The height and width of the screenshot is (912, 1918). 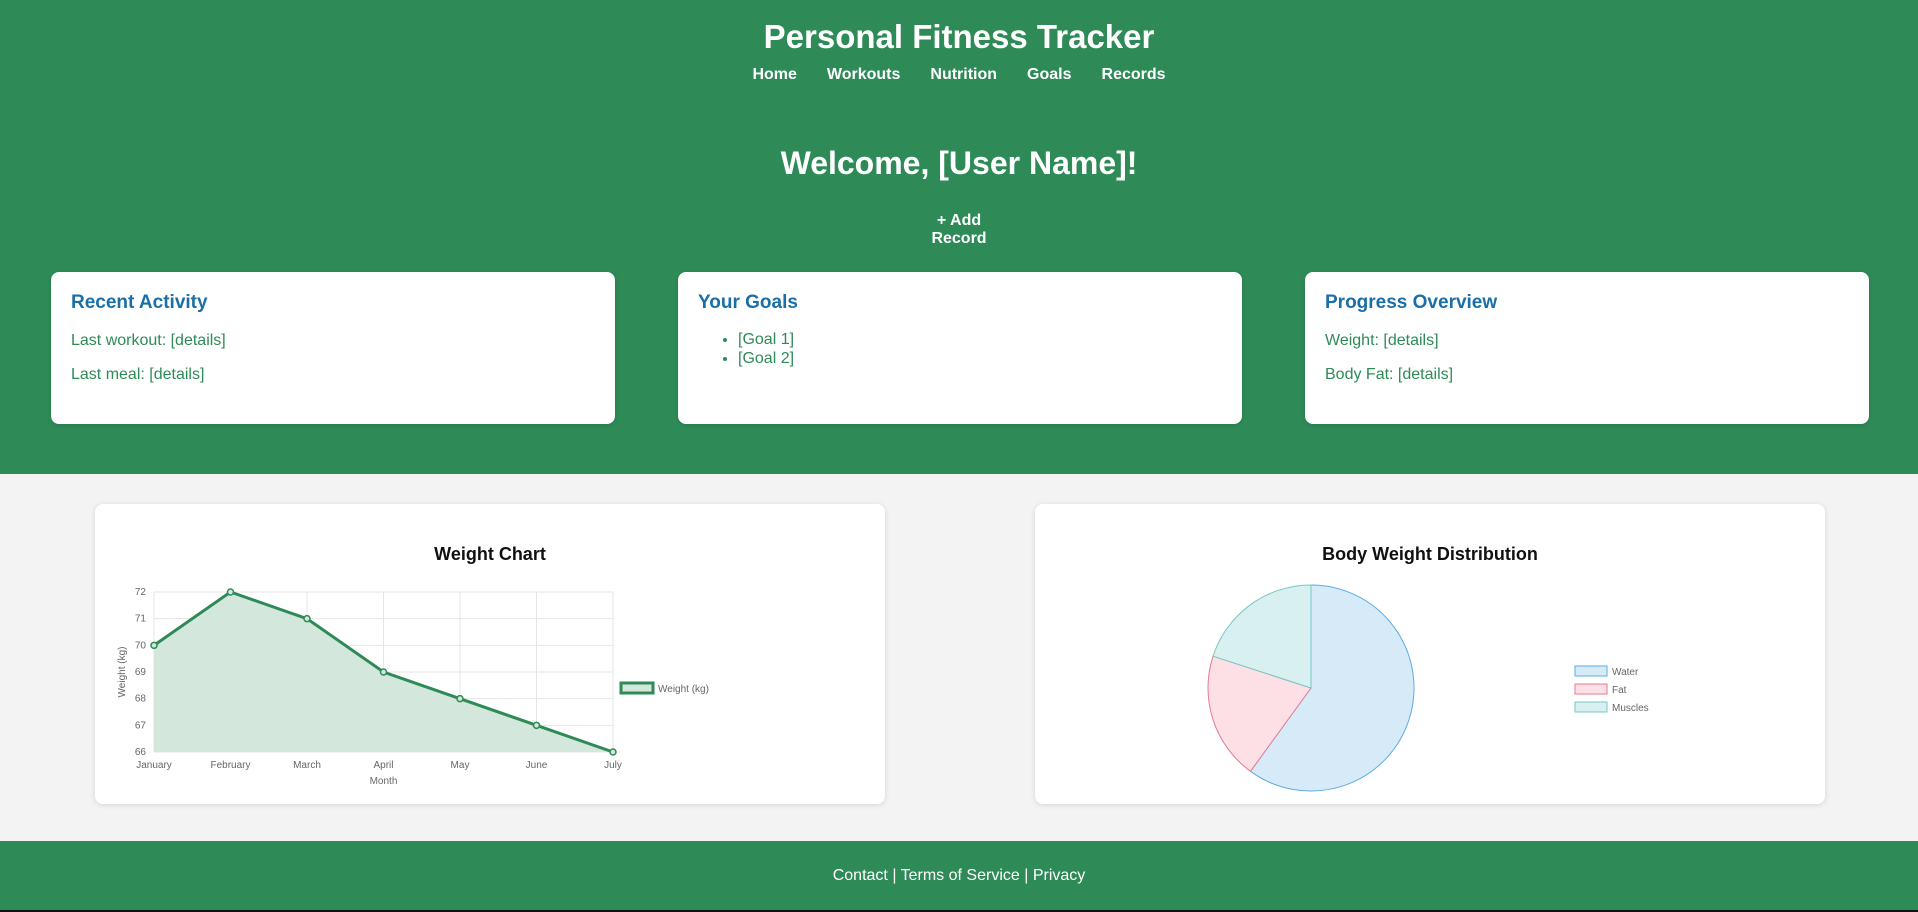 I want to click on y-tick-label: 67, so click(x=141, y=725).